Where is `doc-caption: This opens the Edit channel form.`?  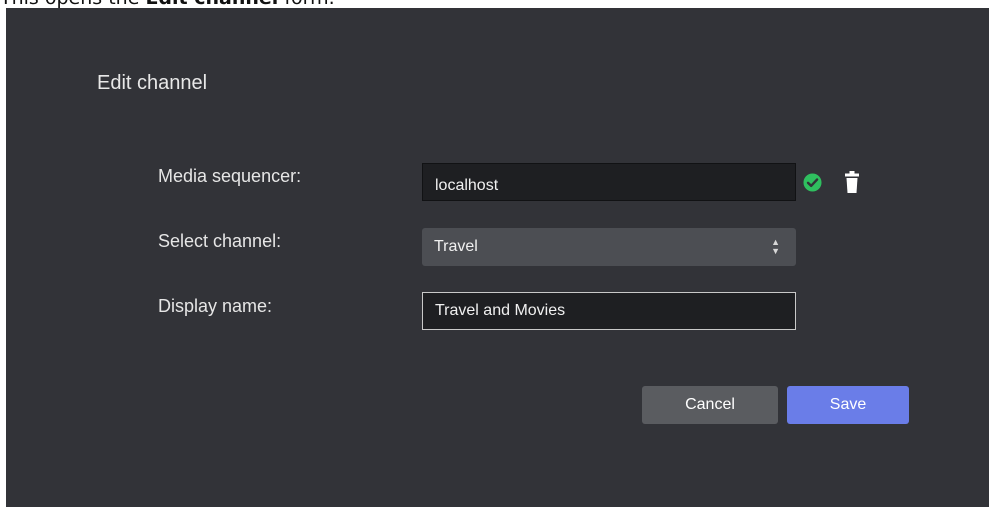 doc-caption: This opens the Edit channel form. is located at coordinates (497, 4).